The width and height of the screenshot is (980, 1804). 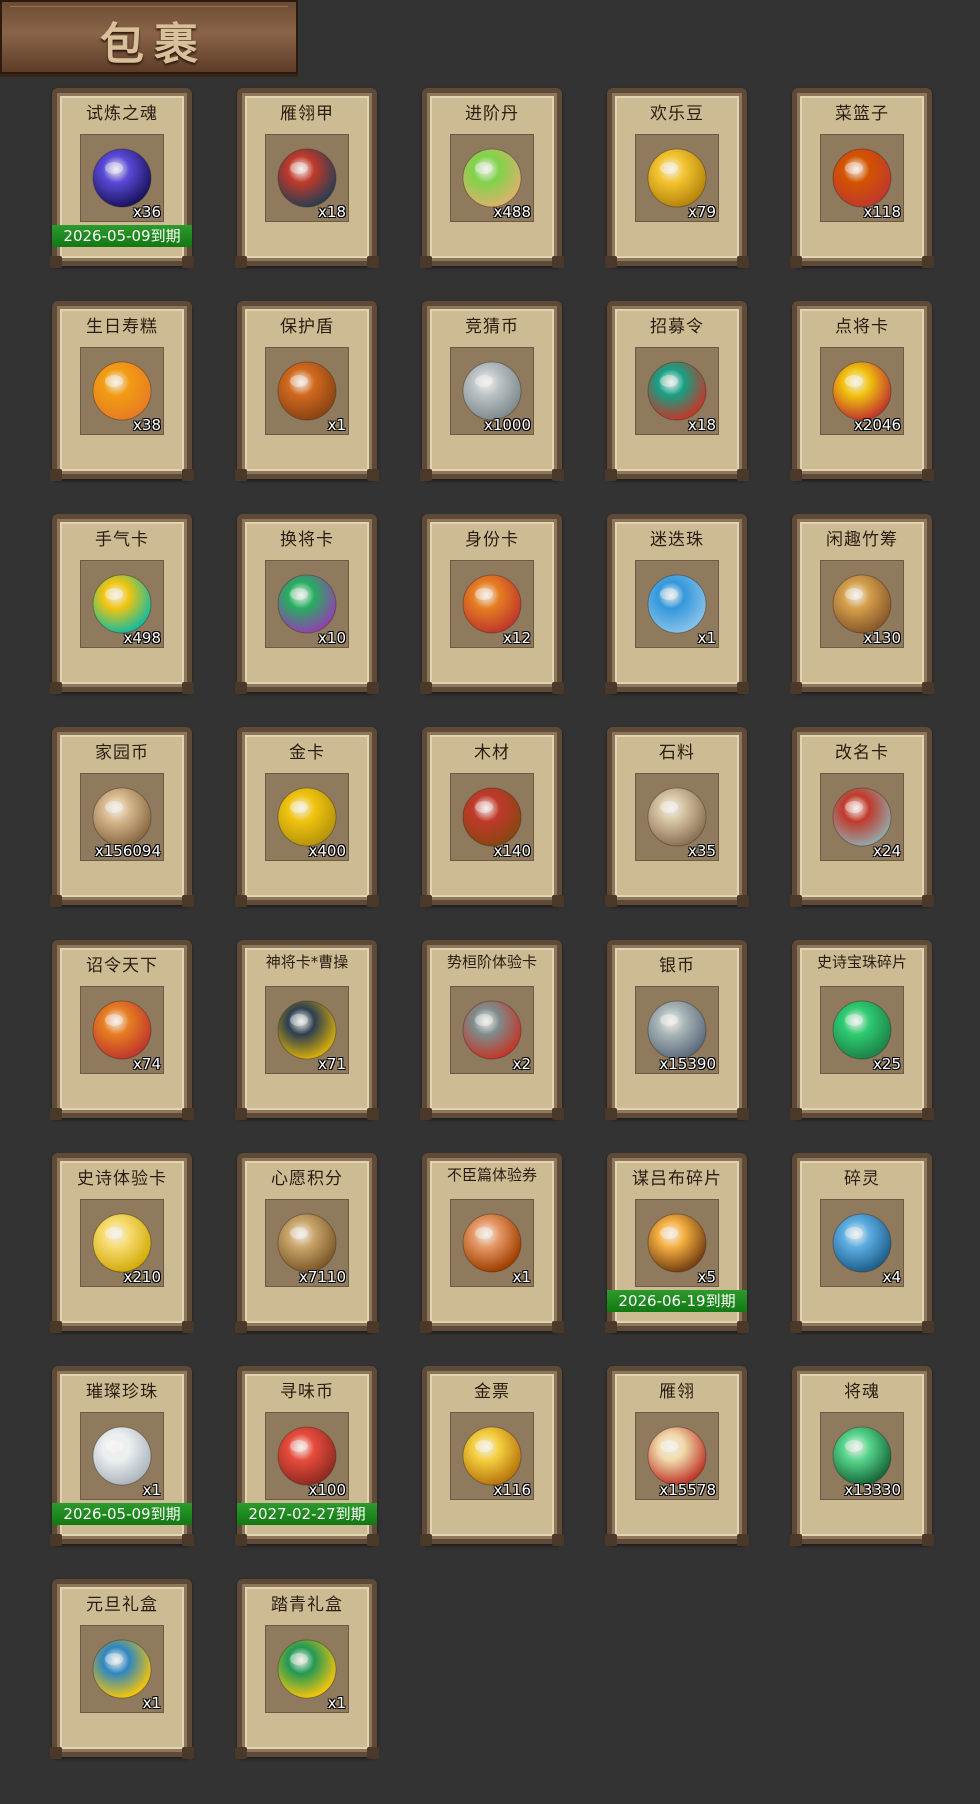 I want to click on item-count: x12, so click(x=517, y=638).